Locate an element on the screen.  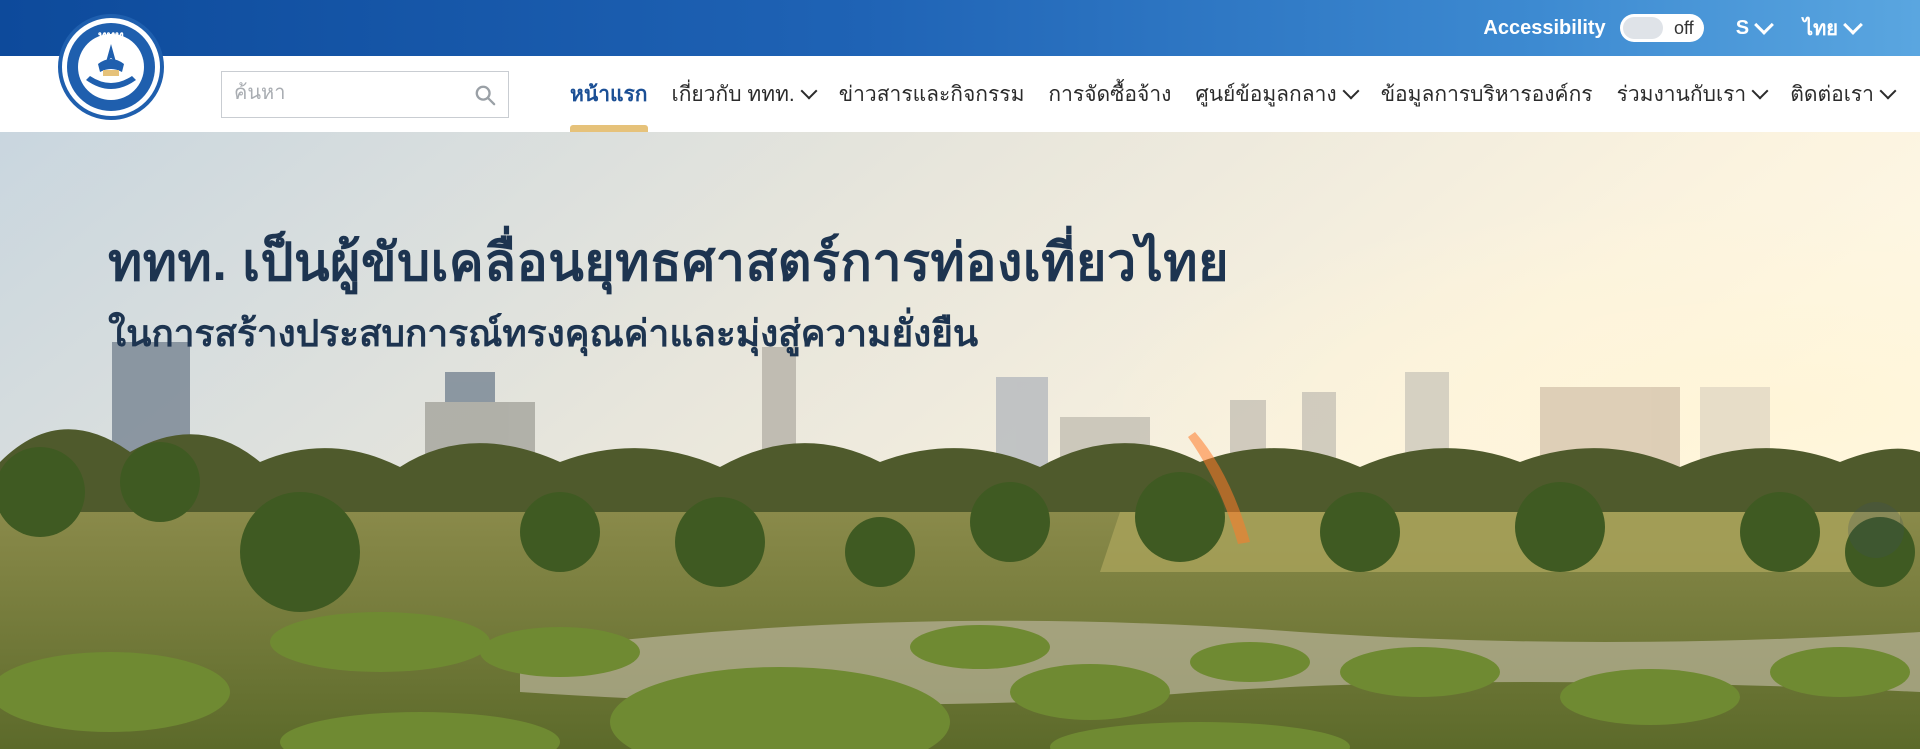
accessibility-toggle: off is located at coordinates (1661, 28).